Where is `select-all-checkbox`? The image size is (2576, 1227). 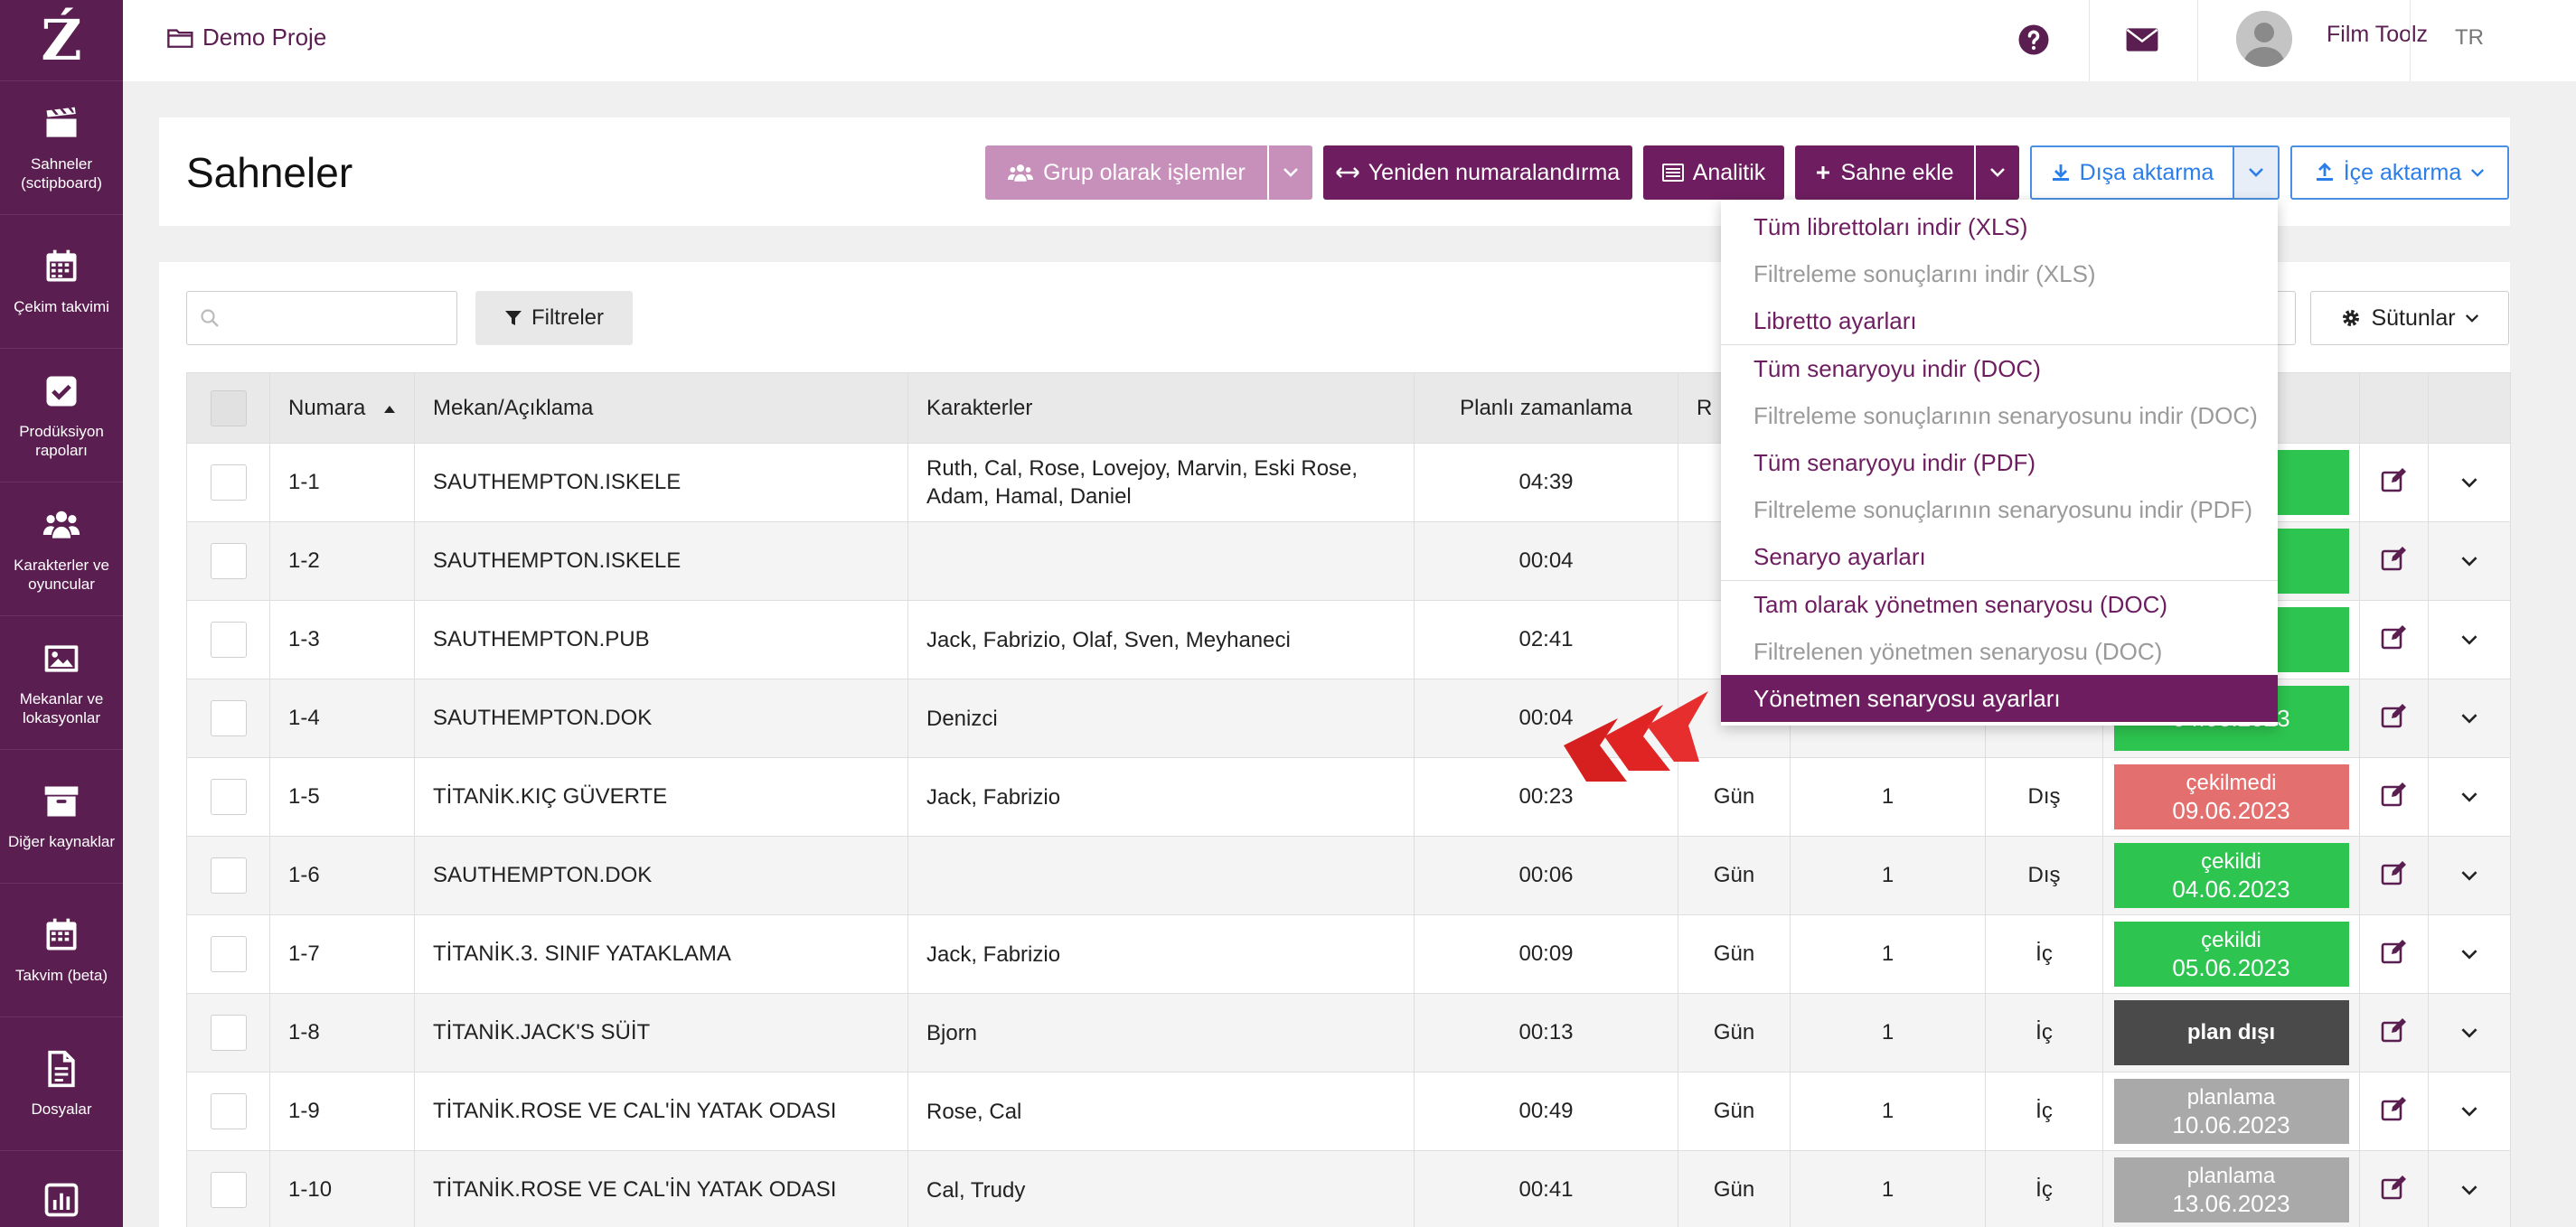
select-all-checkbox is located at coordinates (229, 408).